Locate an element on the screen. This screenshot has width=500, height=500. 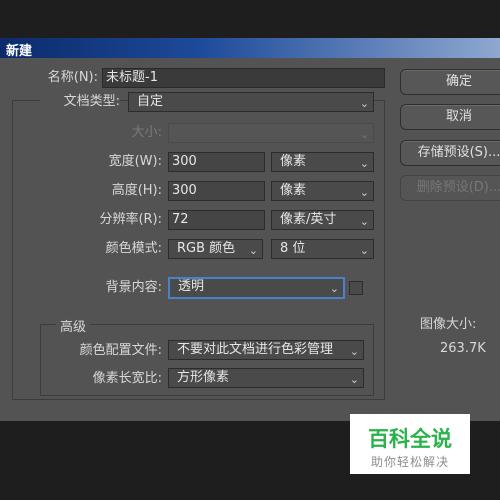
dialog-title: 新建 is located at coordinates (19, 51).